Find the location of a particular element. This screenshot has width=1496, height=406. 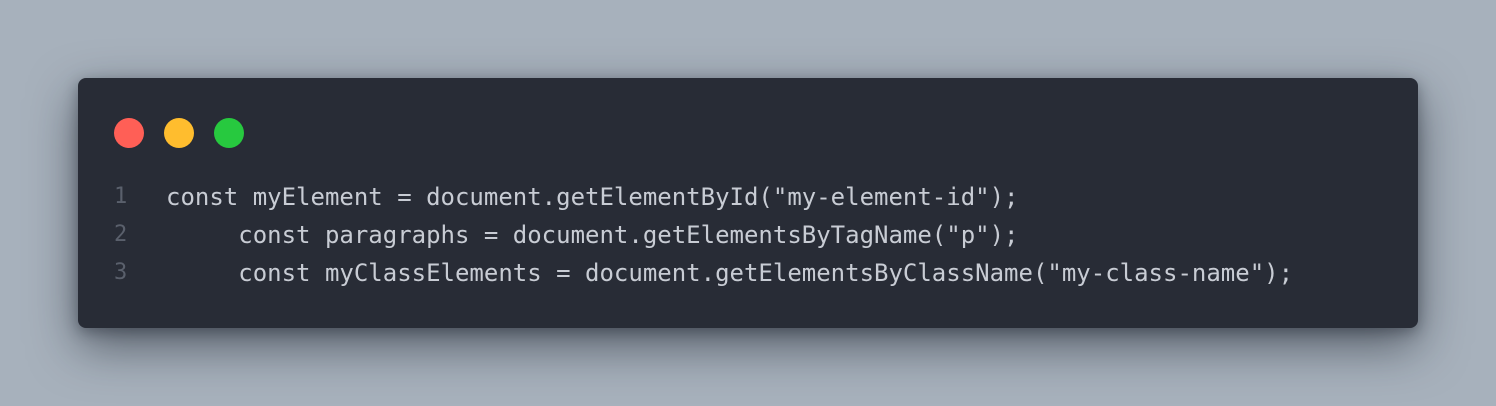

minimize-dot-icon is located at coordinates (179, 133).